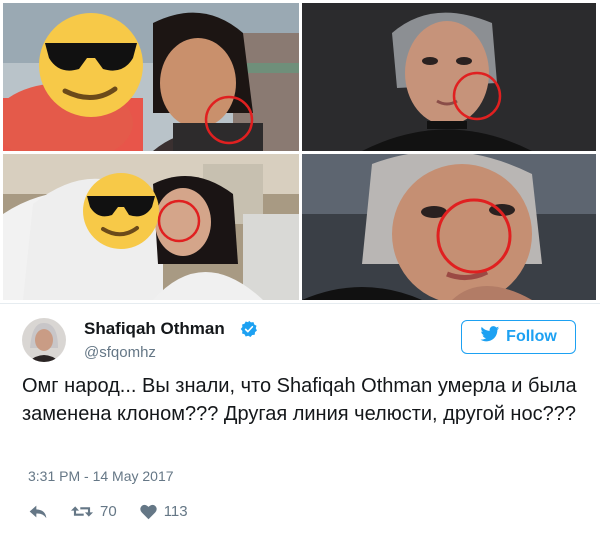 The width and height of the screenshot is (600, 536). I want to click on display-name: Shafiqah Othman, so click(154, 329).